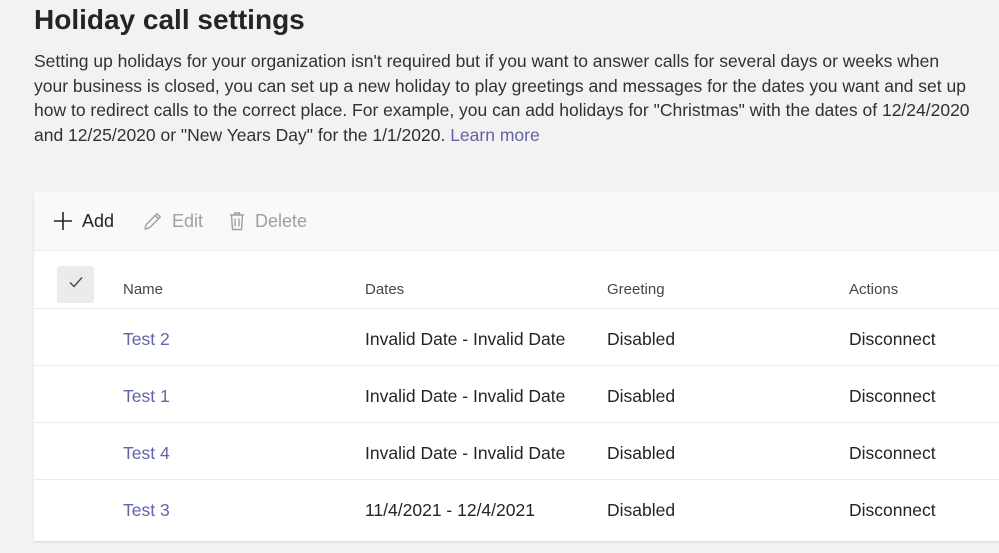 The image size is (999, 553). I want to click on column-header-name: Name, so click(143, 289).